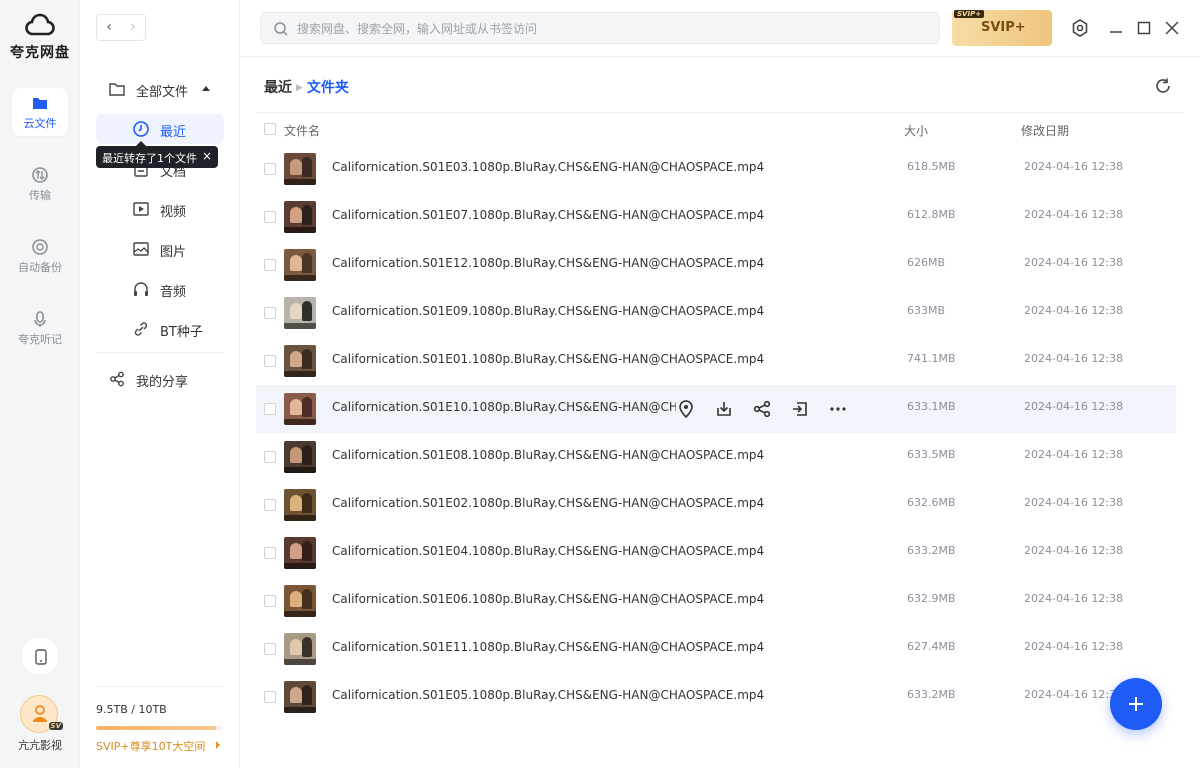 This screenshot has width=1200, height=768. I want to click on file-size: 627.4MB, so click(931, 646).